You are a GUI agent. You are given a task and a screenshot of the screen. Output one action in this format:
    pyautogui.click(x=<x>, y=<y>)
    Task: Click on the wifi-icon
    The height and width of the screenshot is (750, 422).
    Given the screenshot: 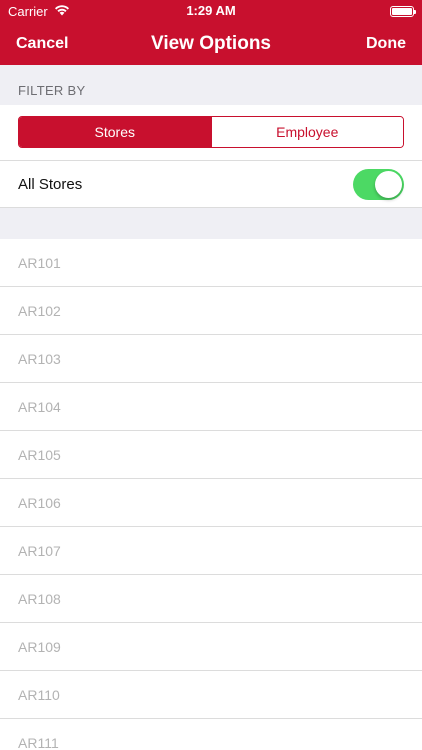 What is the action you would take?
    pyautogui.click(x=62, y=11)
    